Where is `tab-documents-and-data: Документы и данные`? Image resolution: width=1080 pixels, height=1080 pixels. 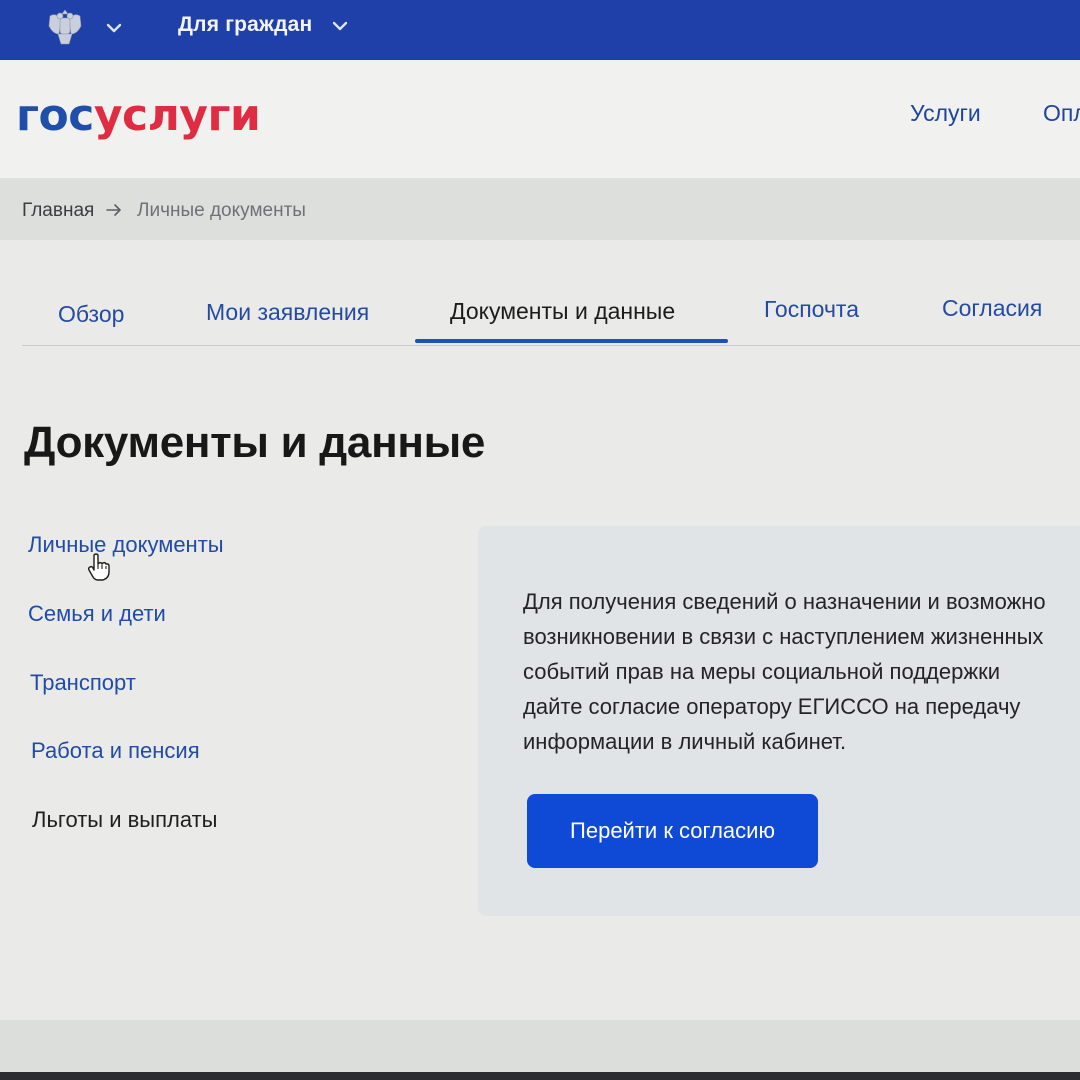 tab-documents-and-data: Документы и данные is located at coordinates (562, 311).